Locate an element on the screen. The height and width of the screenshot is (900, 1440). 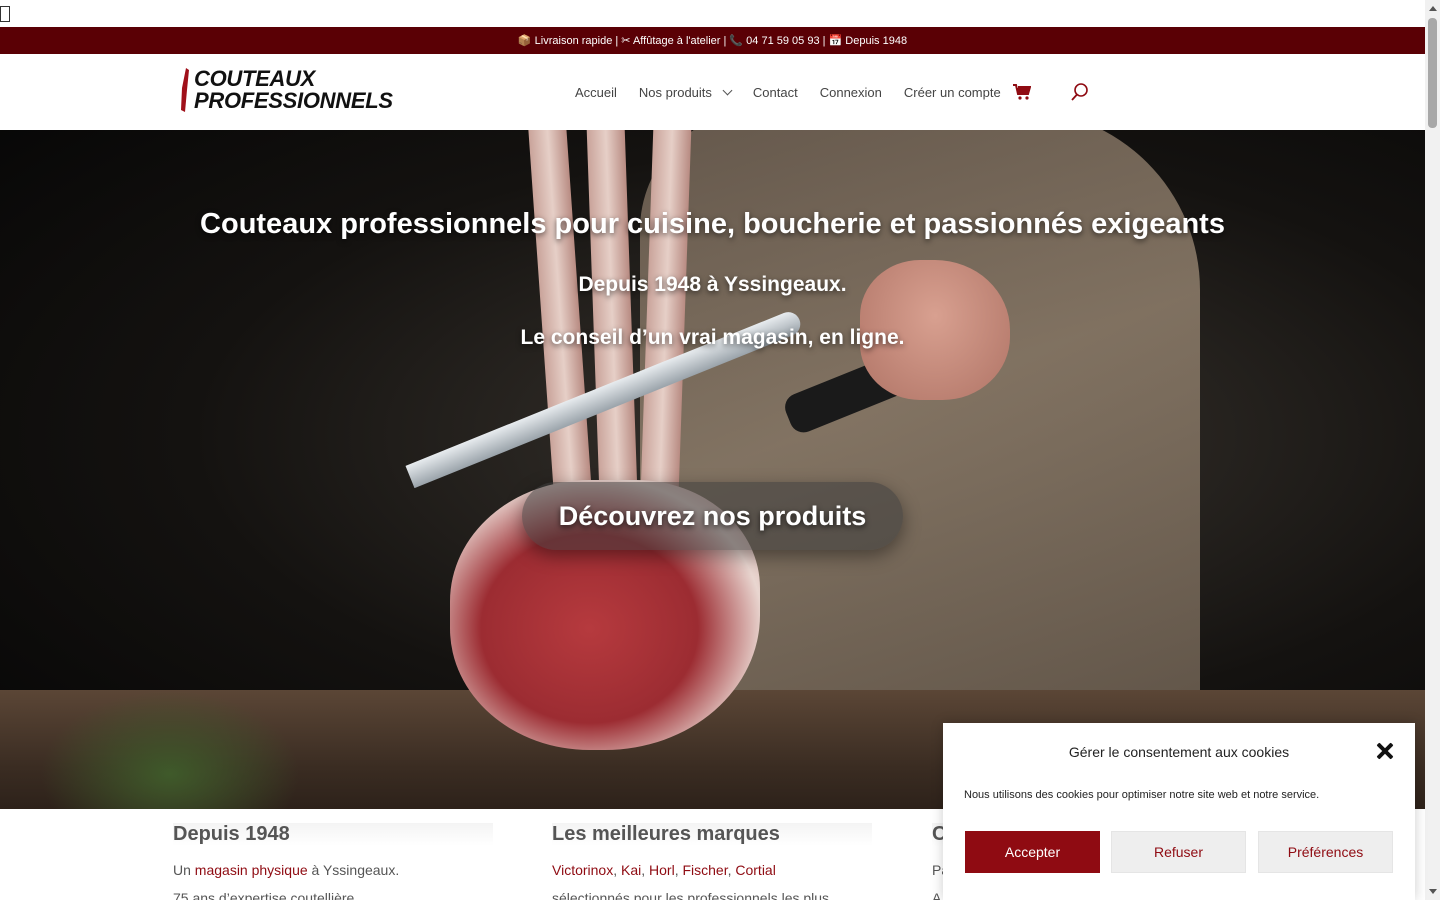
site-logo: COUTEAUX PROFESSIONNELS is located at coordinates (286, 90).